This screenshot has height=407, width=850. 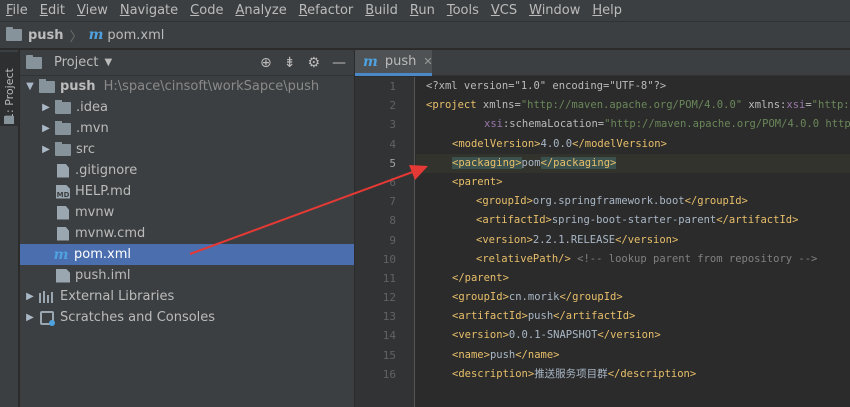 I want to click on tree-item-label: push.iml, so click(x=103, y=275).